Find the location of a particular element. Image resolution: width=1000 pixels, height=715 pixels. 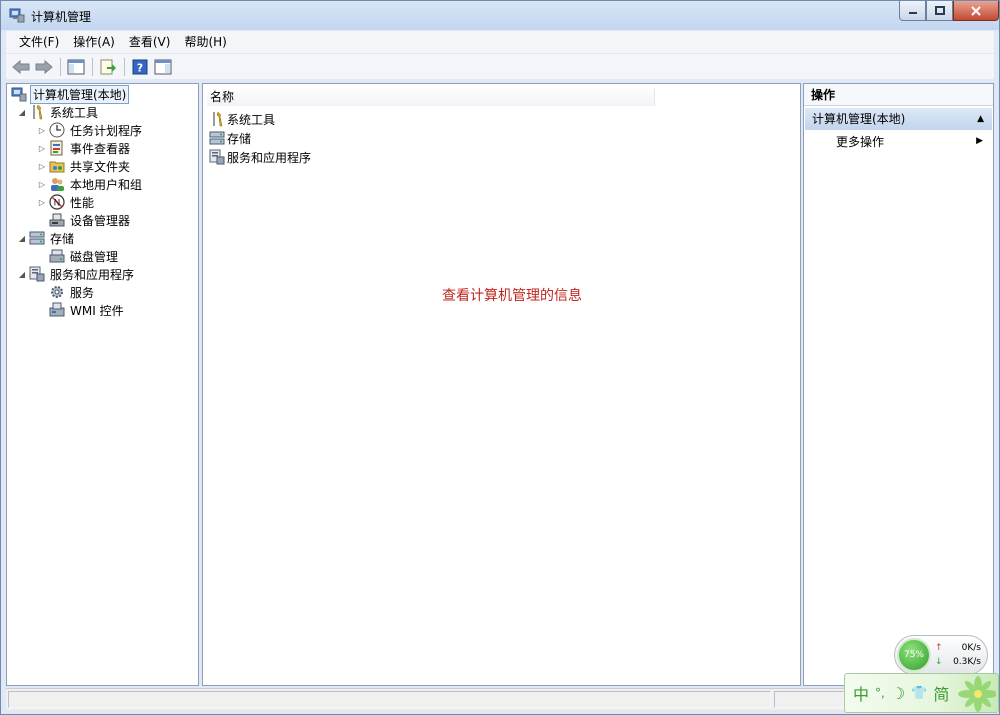

tree-item-device-manager: 设备管理器 is located at coordinates (89, 220).